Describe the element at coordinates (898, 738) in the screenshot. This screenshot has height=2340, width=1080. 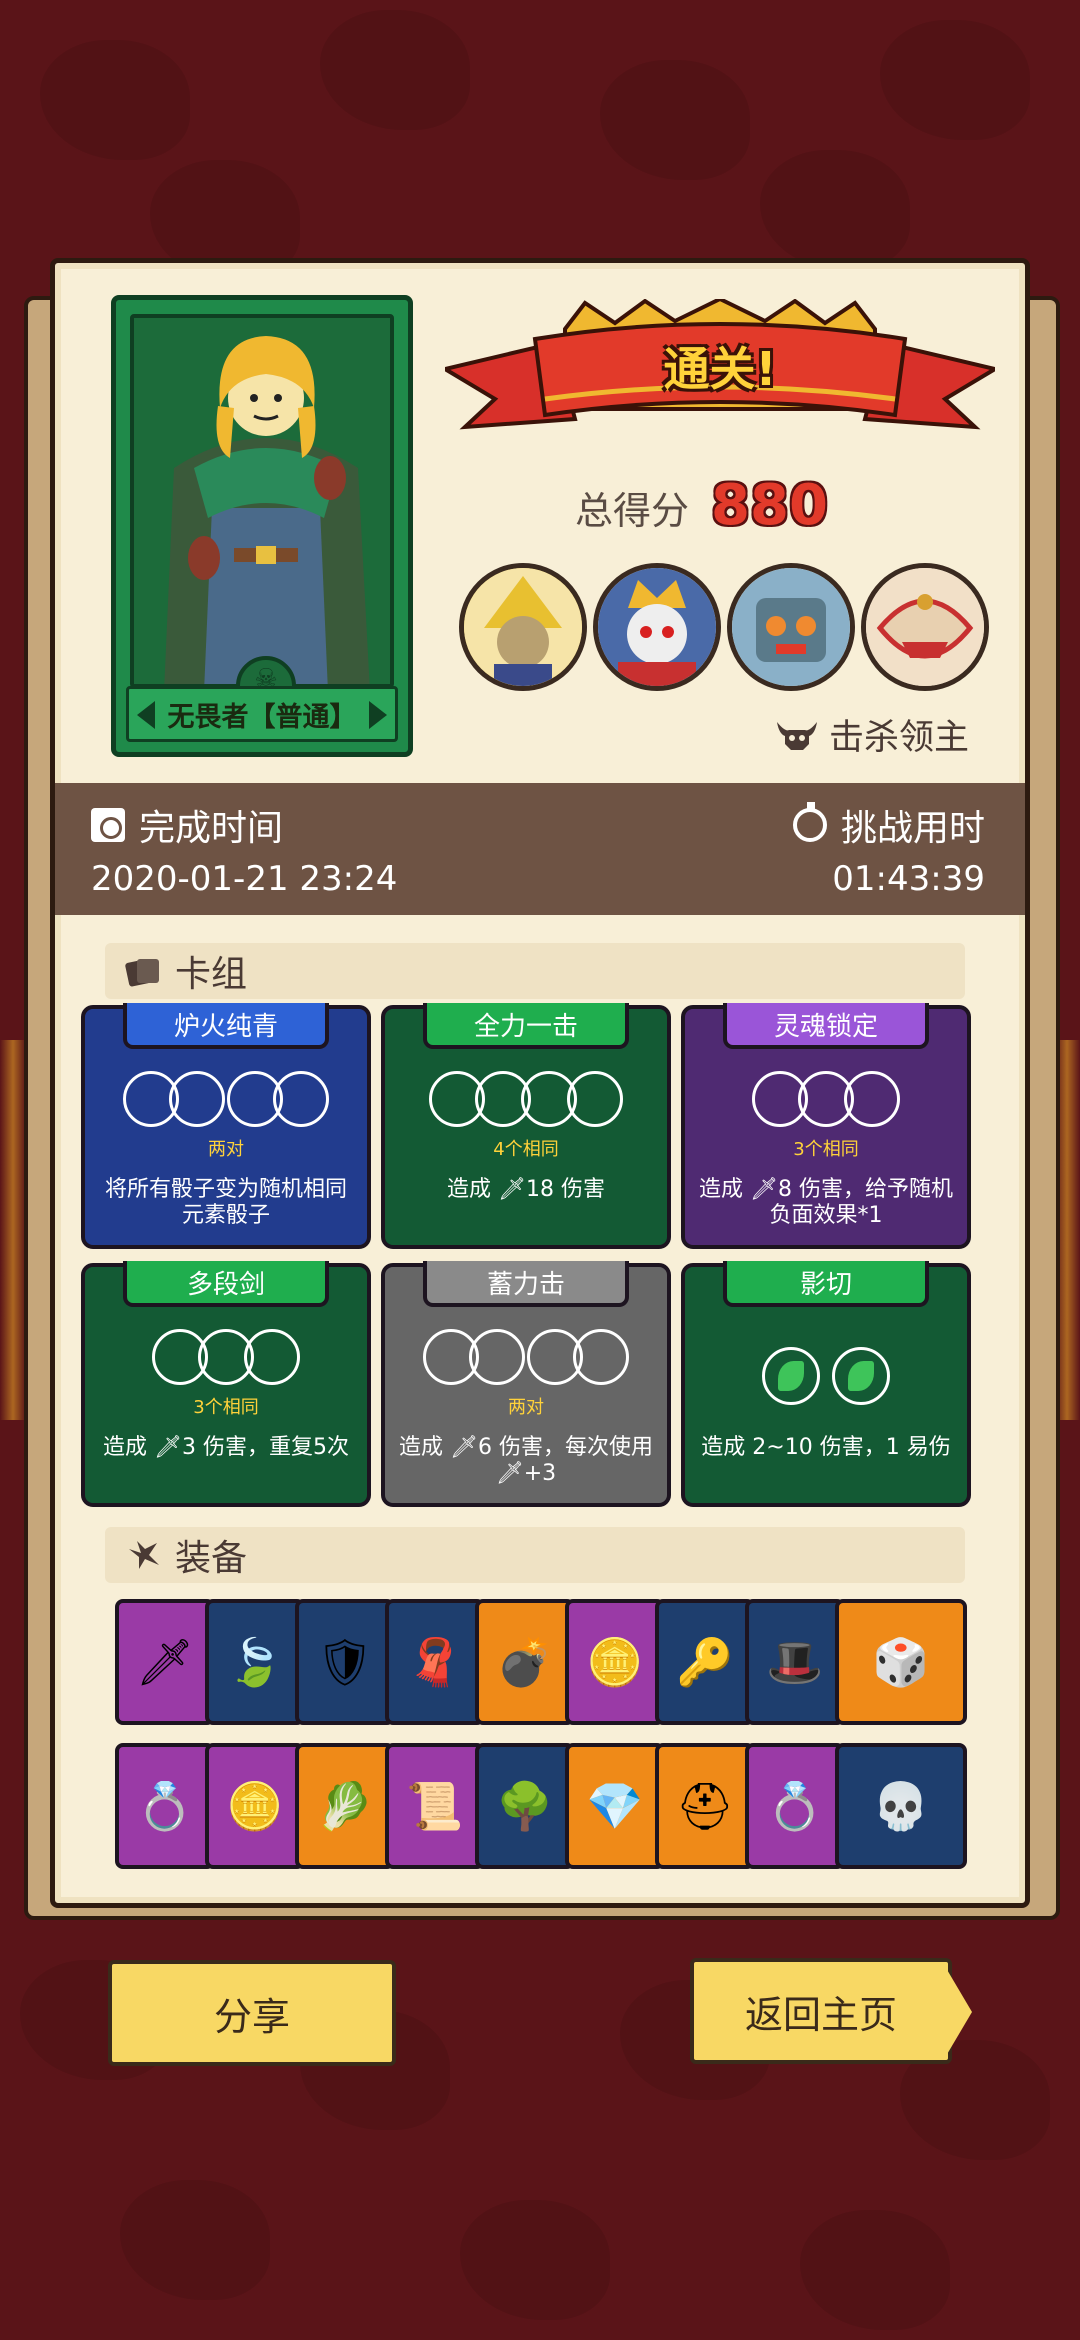
I see `kill-lords-label: 击杀领主` at that location.